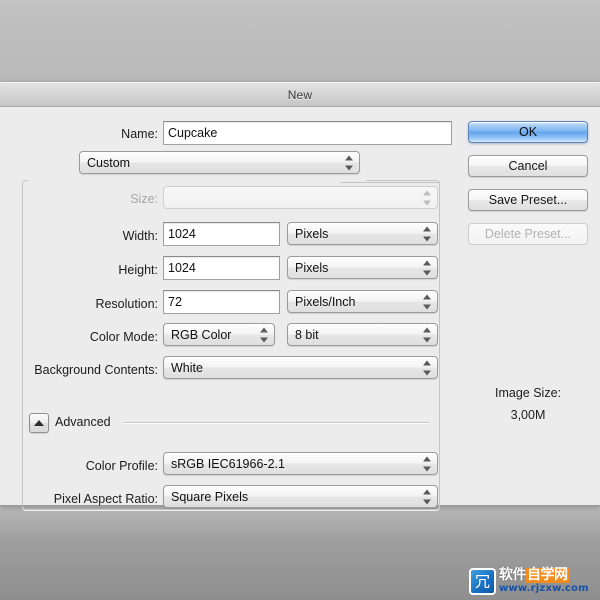 The width and height of the screenshot is (600, 600). Describe the element at coordinates (390, 182) in the screenshot. I see `preset-group-rule` at that location.